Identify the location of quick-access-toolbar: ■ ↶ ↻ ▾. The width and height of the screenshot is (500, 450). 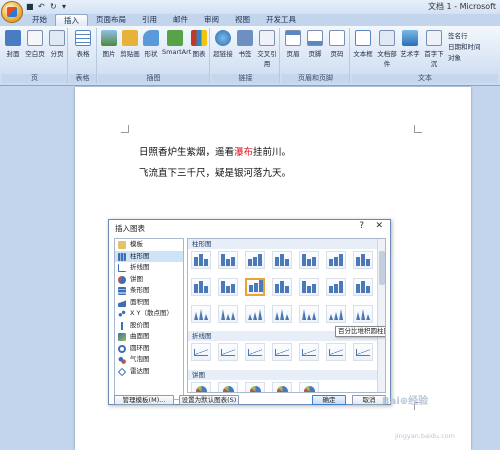
(48, 6).